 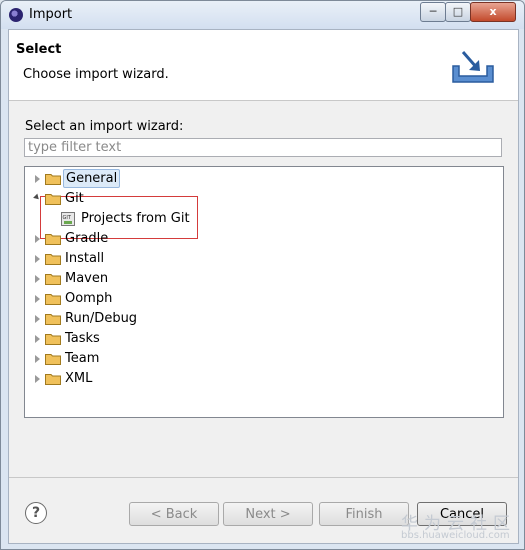 What do you see at coordinates (433, 12) in the screenshot?
I see `minimize-button: ─` at bounding box center [433, 12].